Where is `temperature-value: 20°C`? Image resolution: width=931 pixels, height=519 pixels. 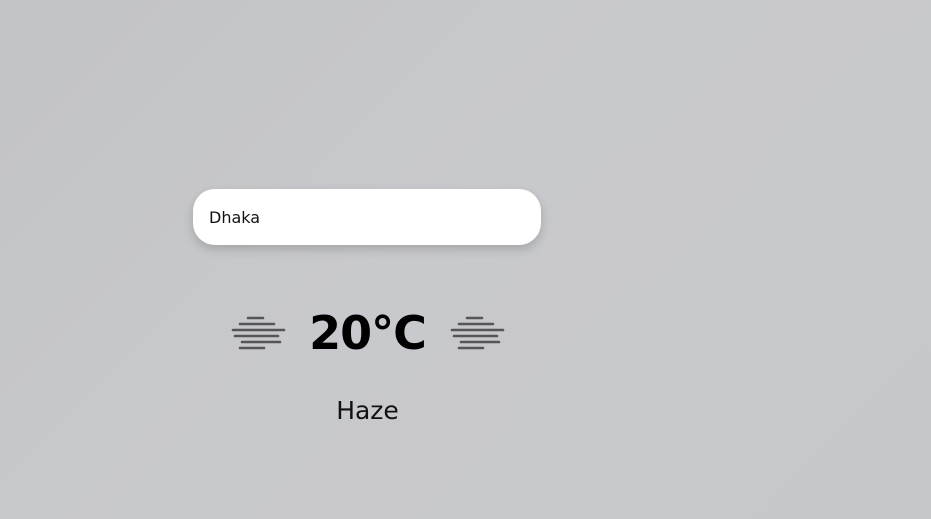
temperature-value: 20°C is located at coordinates (368, 333).